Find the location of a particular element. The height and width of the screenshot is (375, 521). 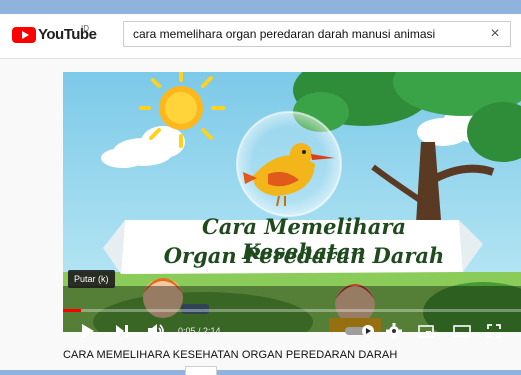

next-button is located at coordinates (122, 331).